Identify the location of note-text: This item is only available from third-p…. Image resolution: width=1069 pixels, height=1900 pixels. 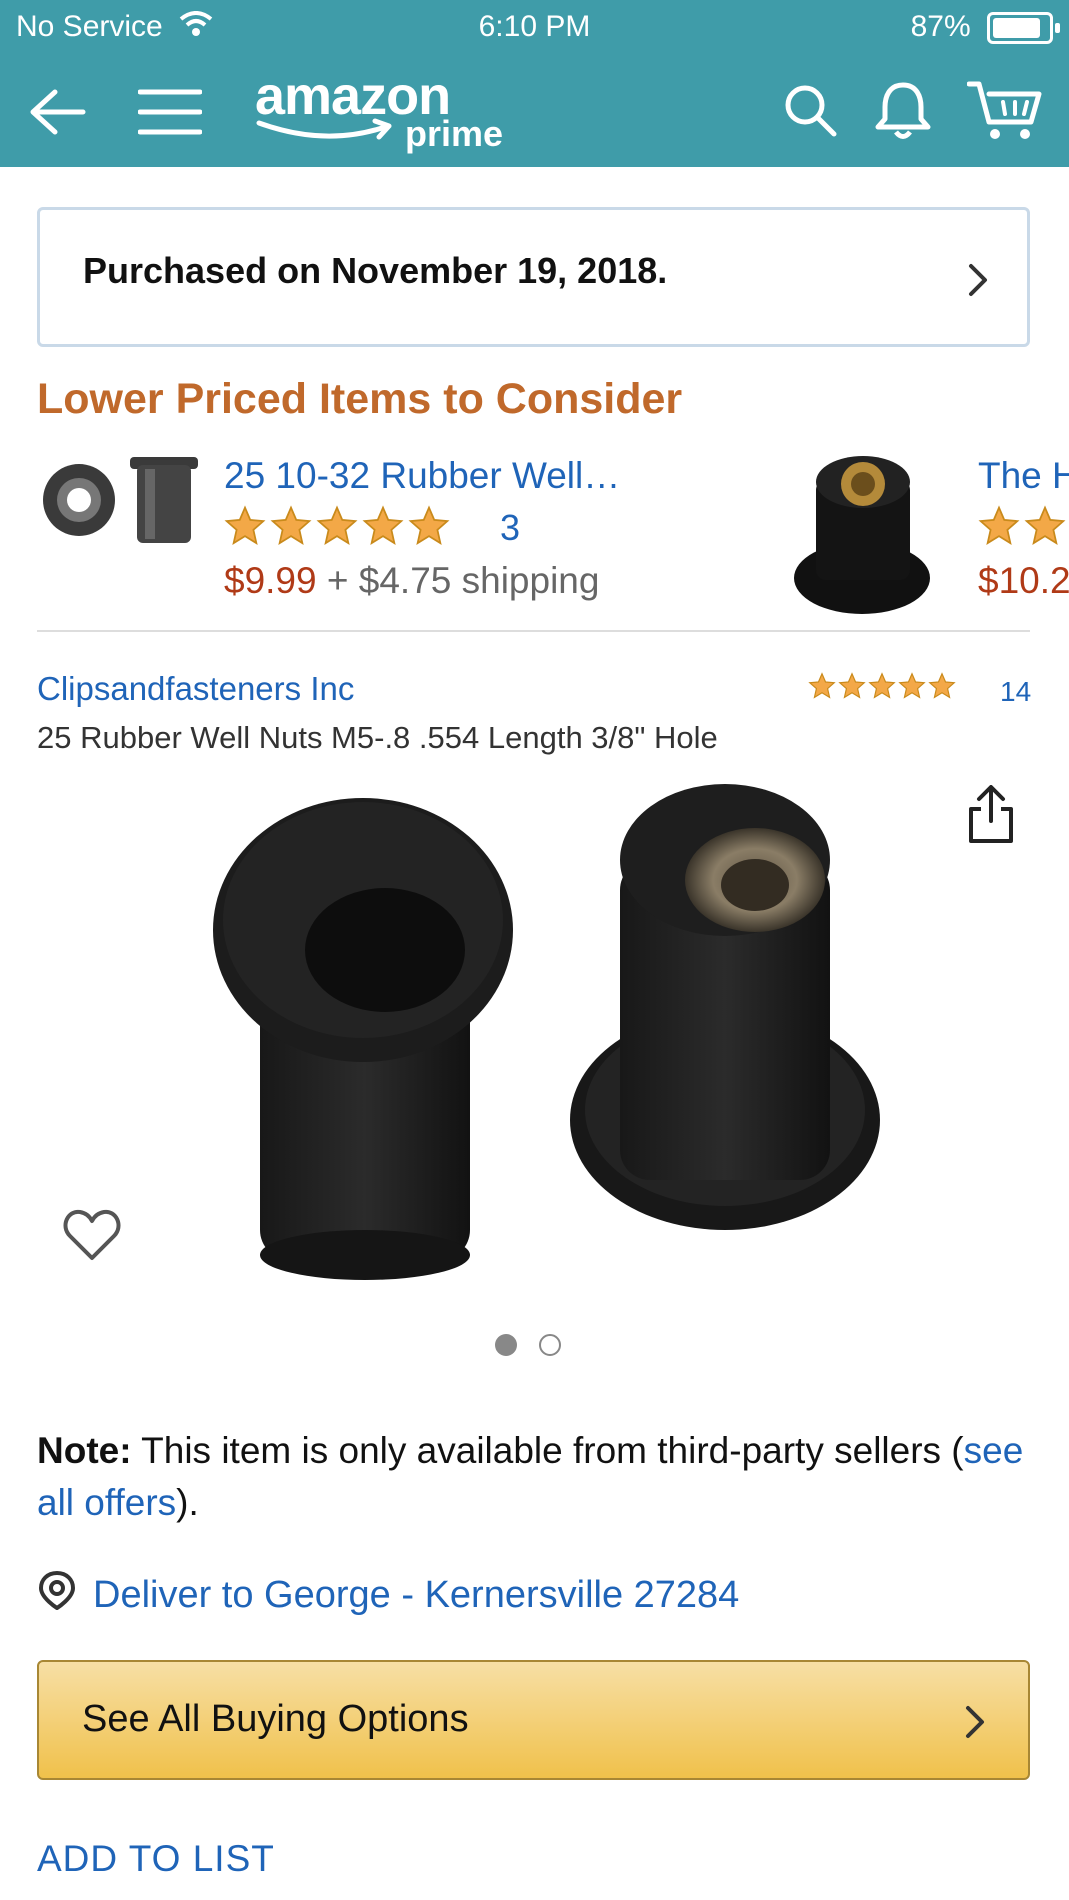
(547, 1450).